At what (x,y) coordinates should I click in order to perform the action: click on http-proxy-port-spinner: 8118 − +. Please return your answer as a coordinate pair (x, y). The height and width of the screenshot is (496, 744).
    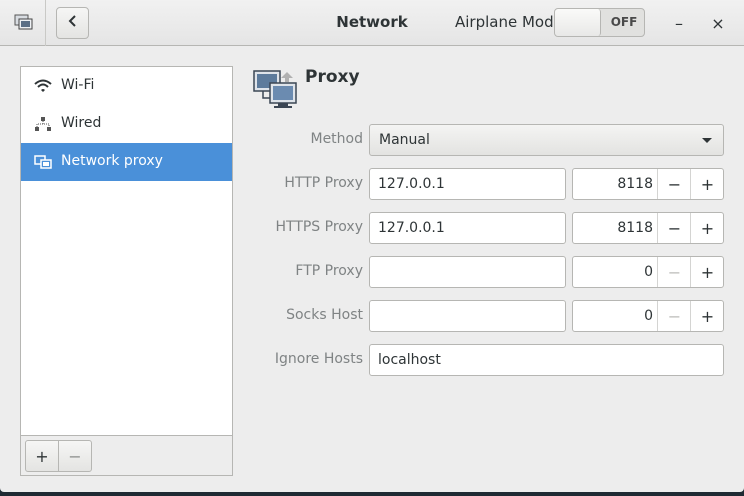
    Looking at the image, I should click on (648, 184).